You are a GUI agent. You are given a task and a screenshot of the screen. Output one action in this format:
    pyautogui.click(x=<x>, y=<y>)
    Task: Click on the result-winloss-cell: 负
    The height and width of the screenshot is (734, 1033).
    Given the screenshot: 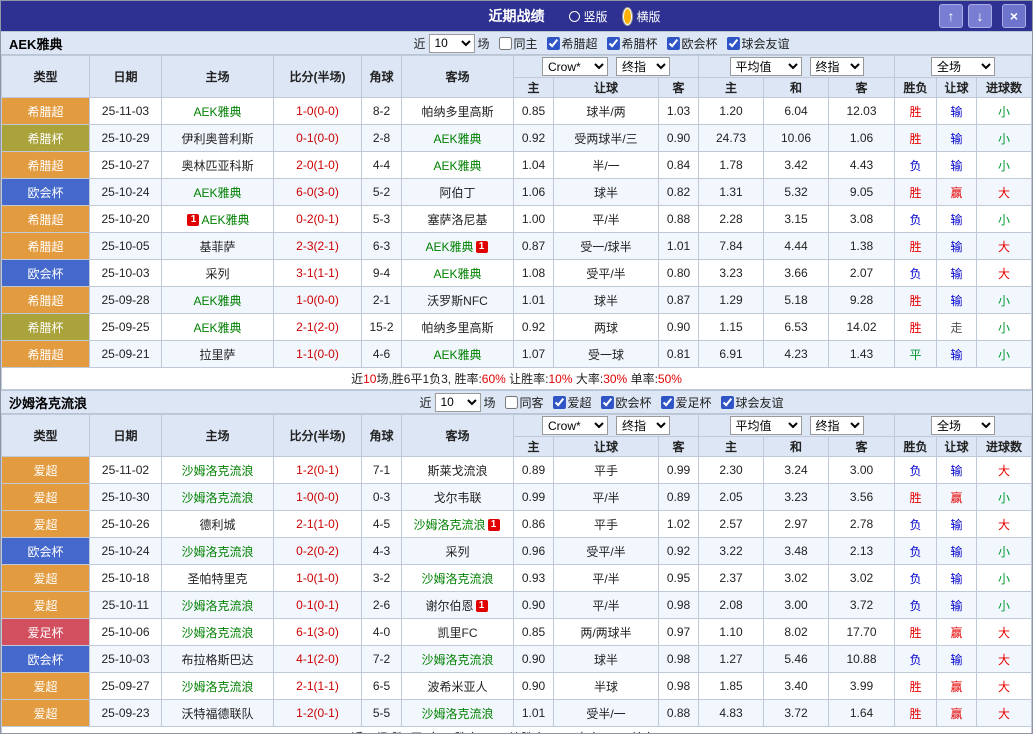 What is the action you would take?
    pyautogui.click(x=915, y=165)
    